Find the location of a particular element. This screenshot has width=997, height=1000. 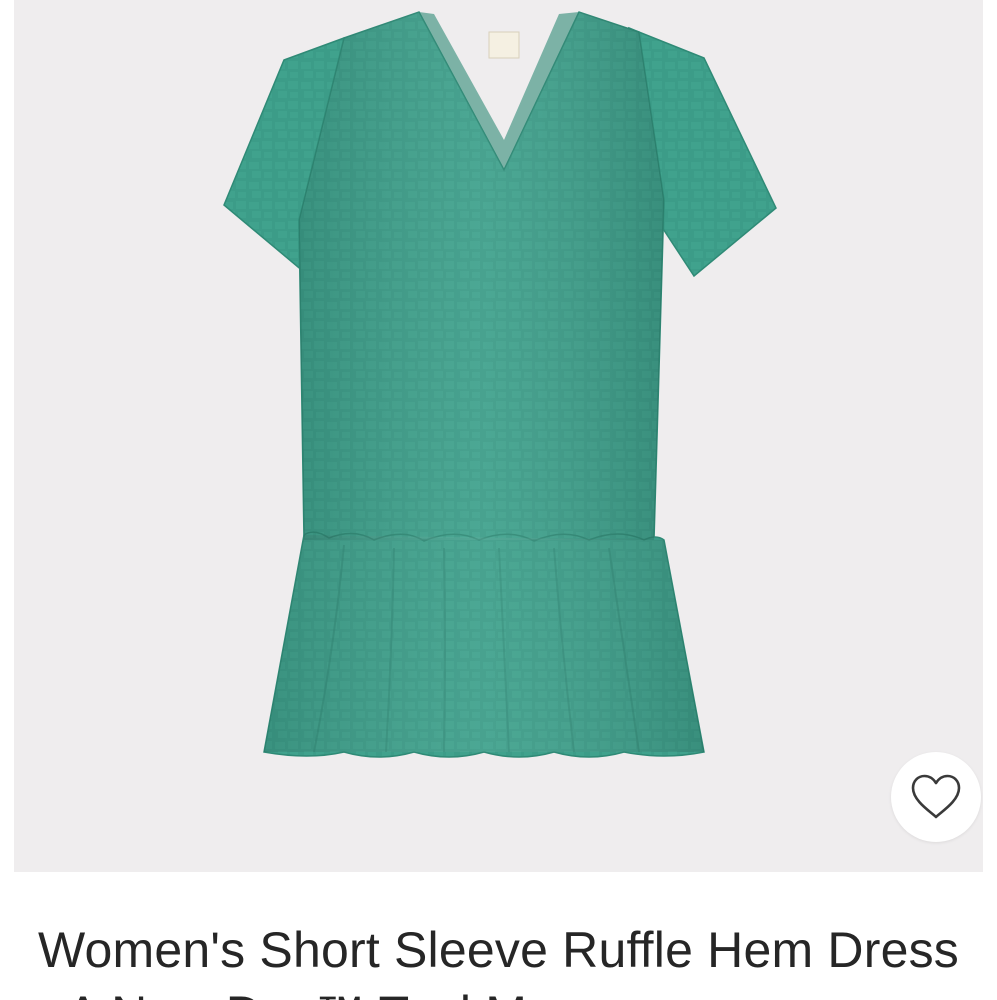

favorite-button is located at coordinates (936, 797).